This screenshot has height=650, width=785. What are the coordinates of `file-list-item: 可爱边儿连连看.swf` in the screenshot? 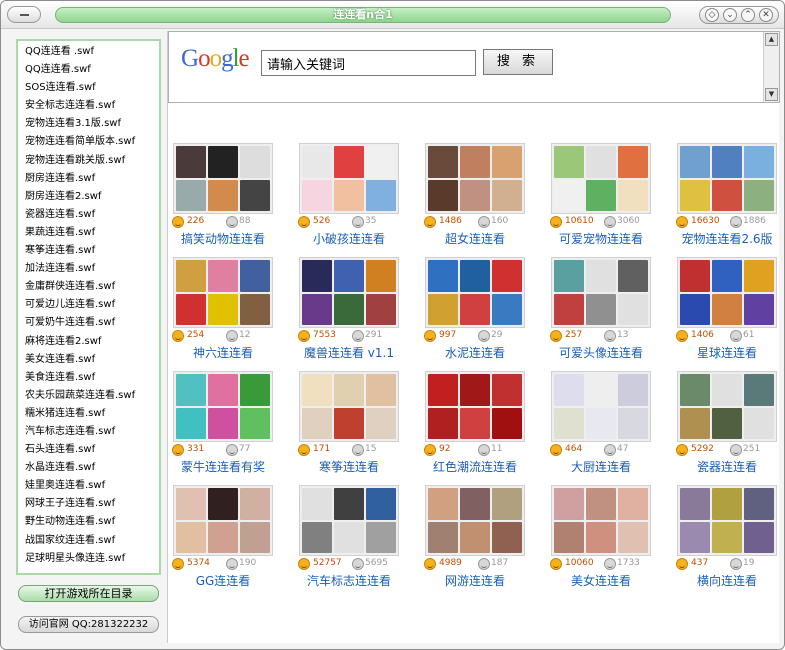 It's located at (88, 305).